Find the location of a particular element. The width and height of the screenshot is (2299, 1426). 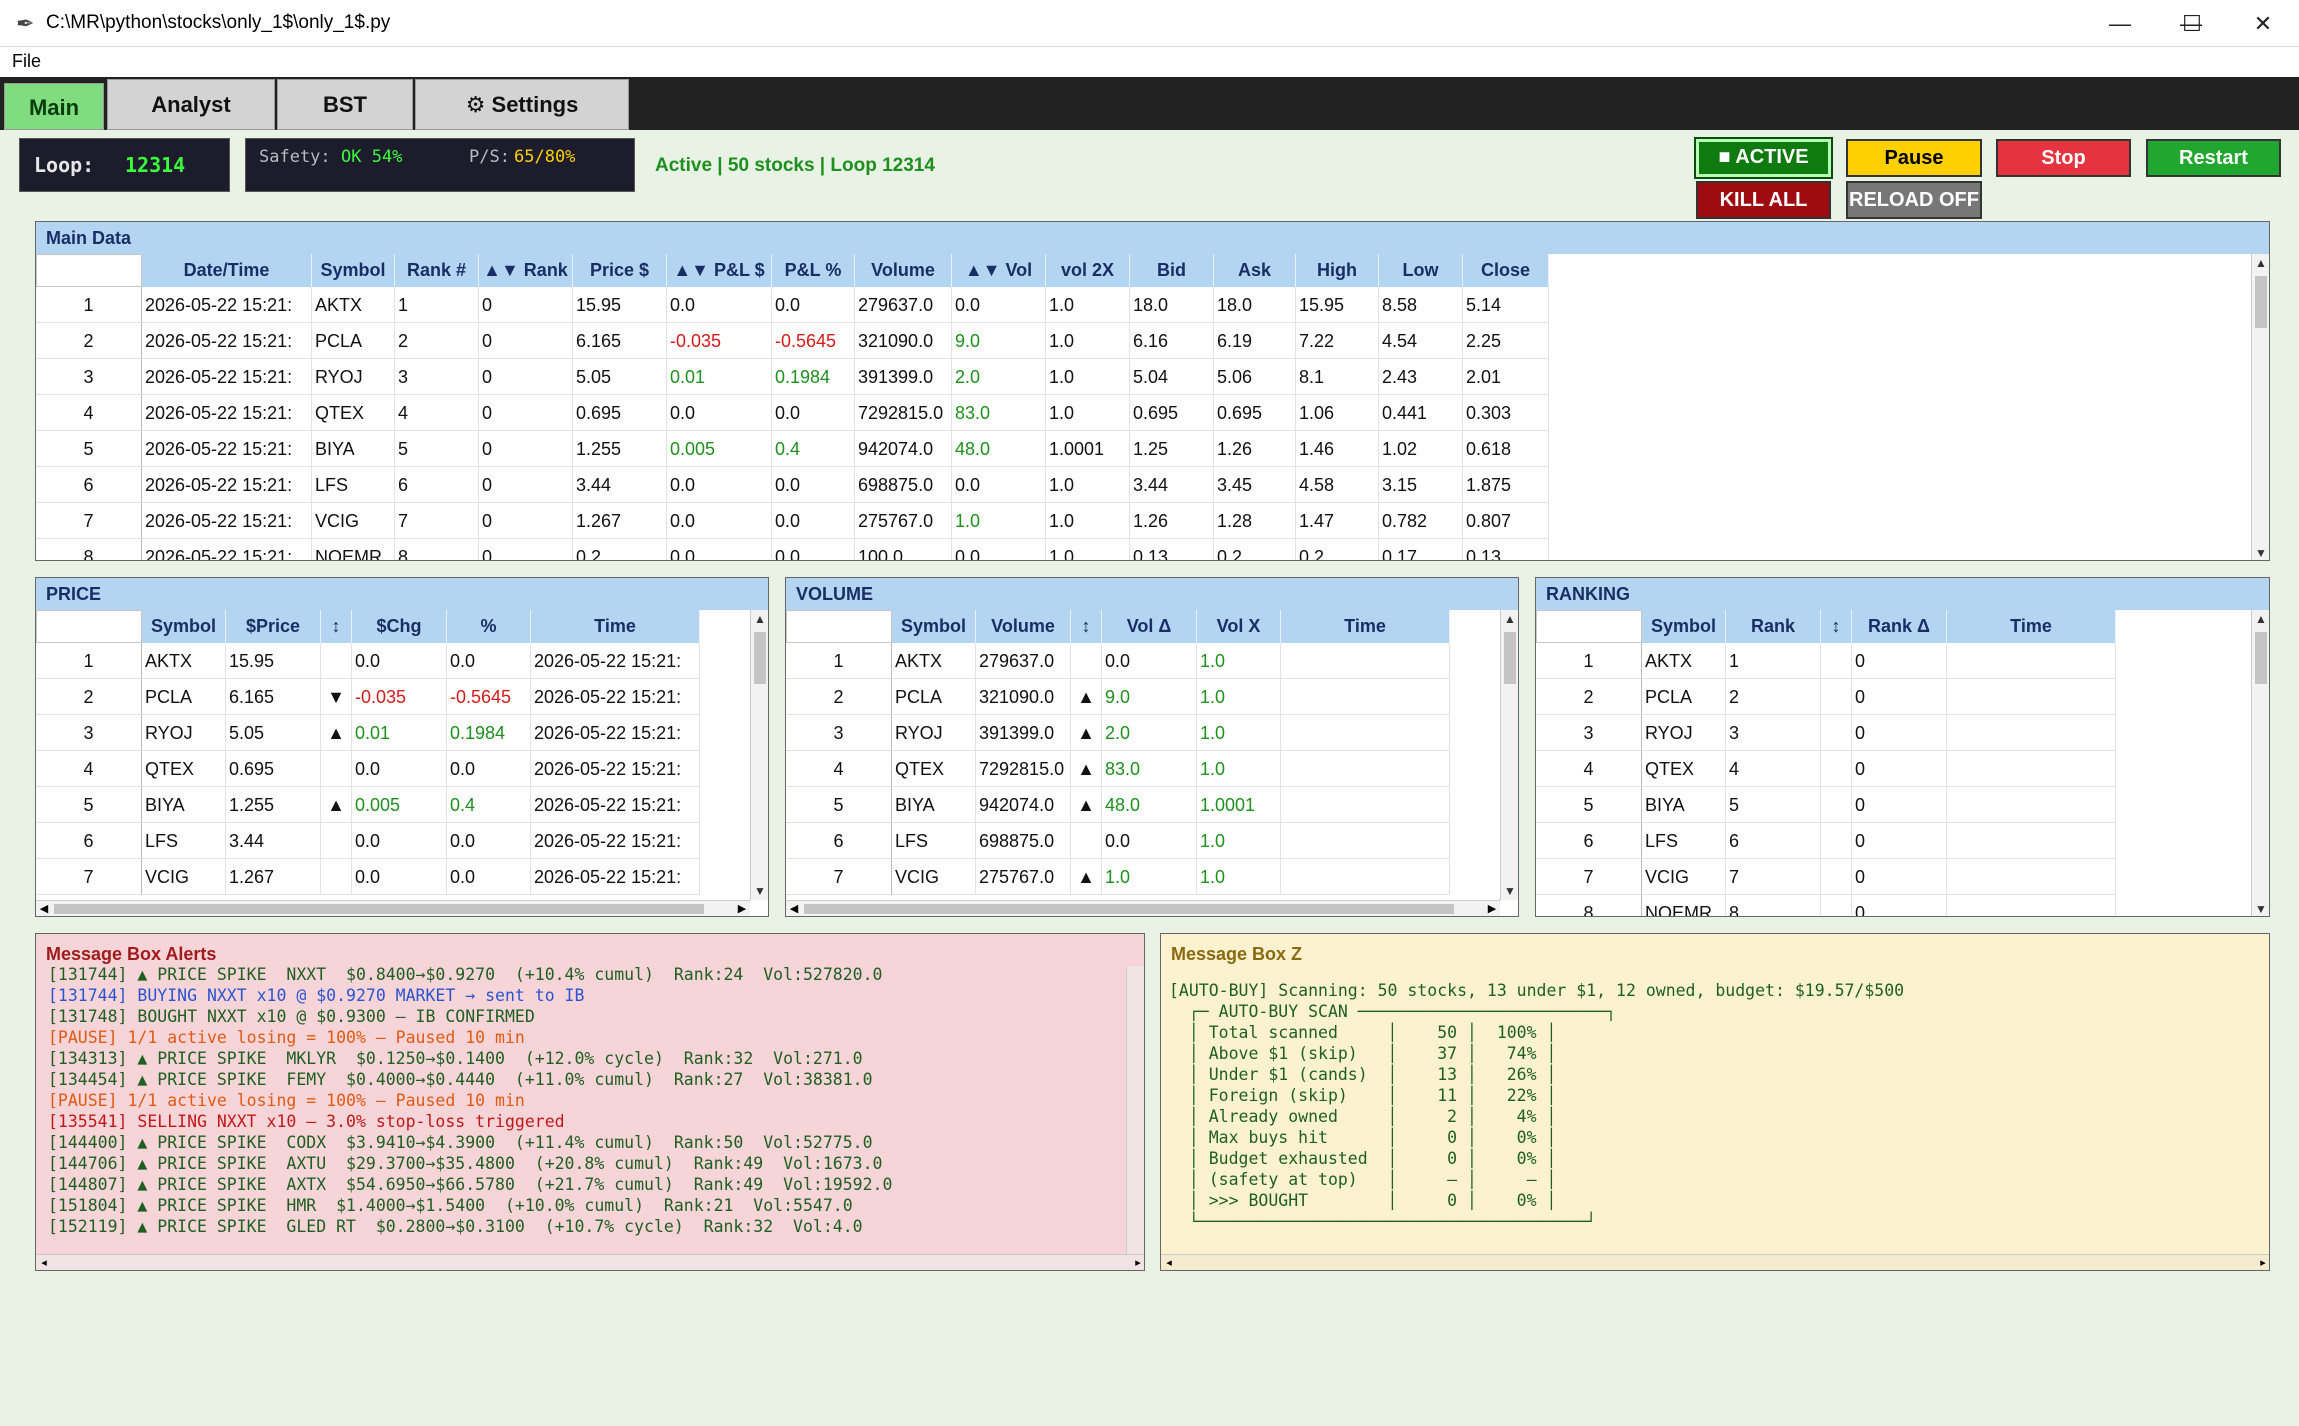

column-header: High is located at coordinates (1337, 270).